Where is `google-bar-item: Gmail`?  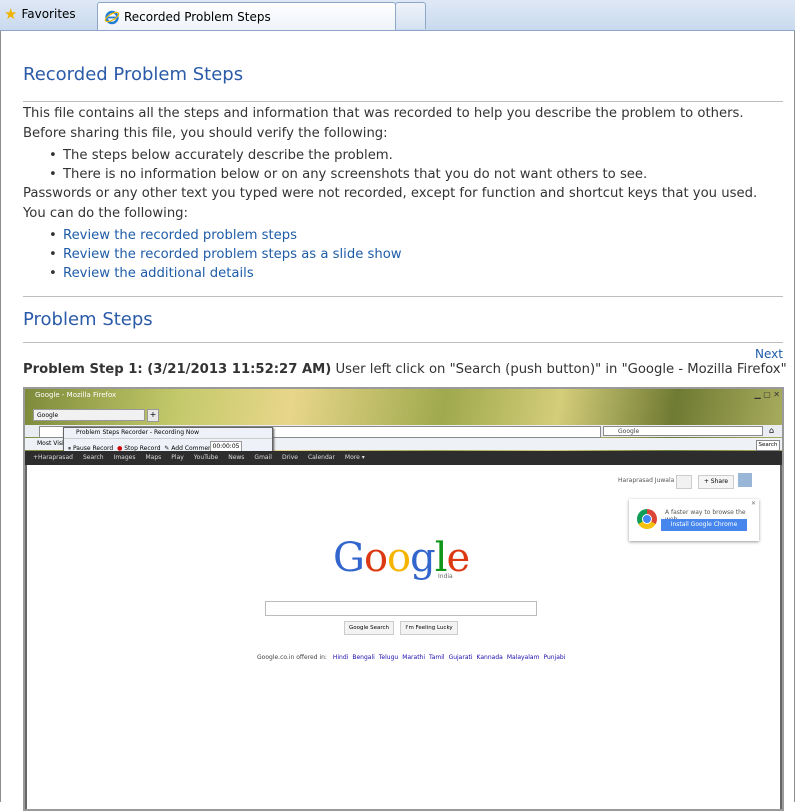
google-bar-item: Gmail is located at coordinates (263, 457).